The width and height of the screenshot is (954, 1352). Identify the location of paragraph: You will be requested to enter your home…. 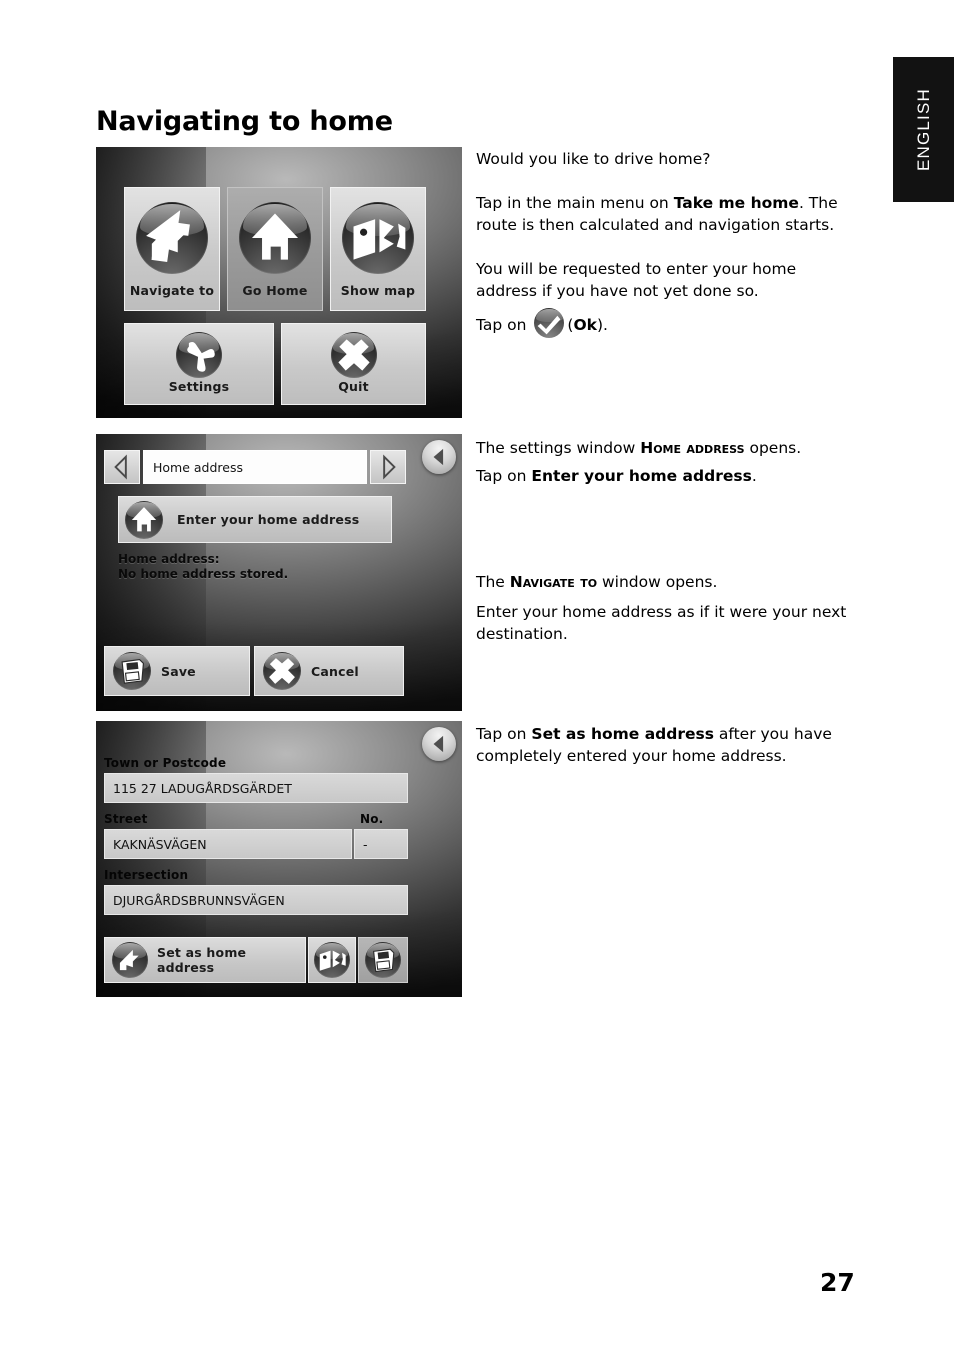
(662, 280).